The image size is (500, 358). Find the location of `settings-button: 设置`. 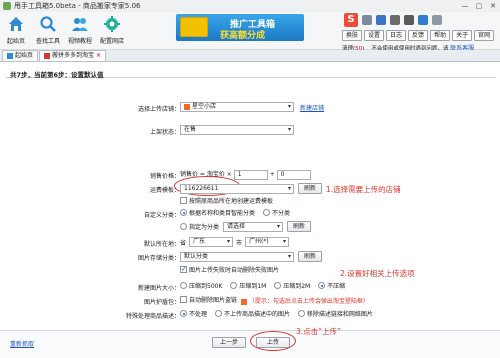

settings-button: 设置 is located at coordinates (374, 35).